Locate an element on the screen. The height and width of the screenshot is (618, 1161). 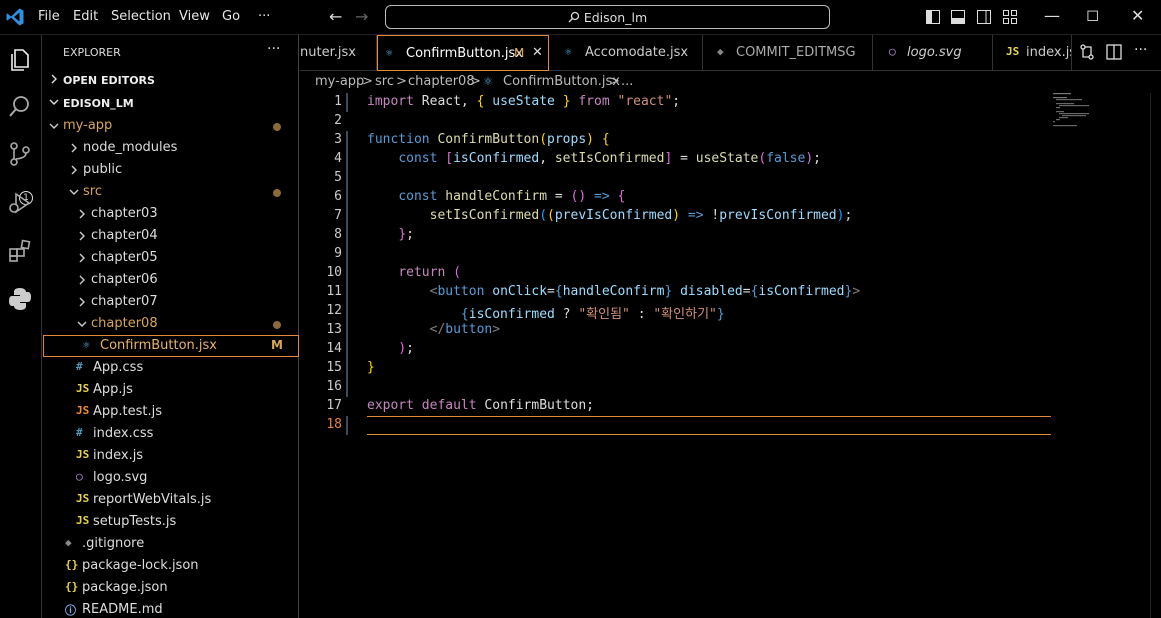
tree-item-logo-svg: ◯ logo.svg is located at coordinates (171, 478).